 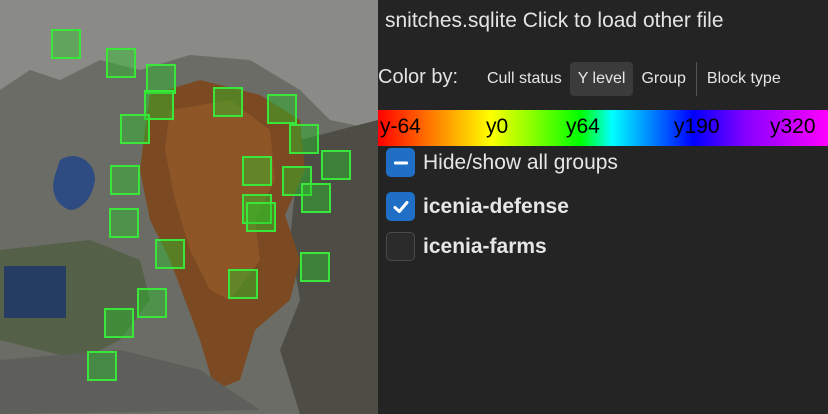 What do you see at coordinates (663, 79) in the screenshot?
I see `tab-group: Group` at bounding box center [663, 79].